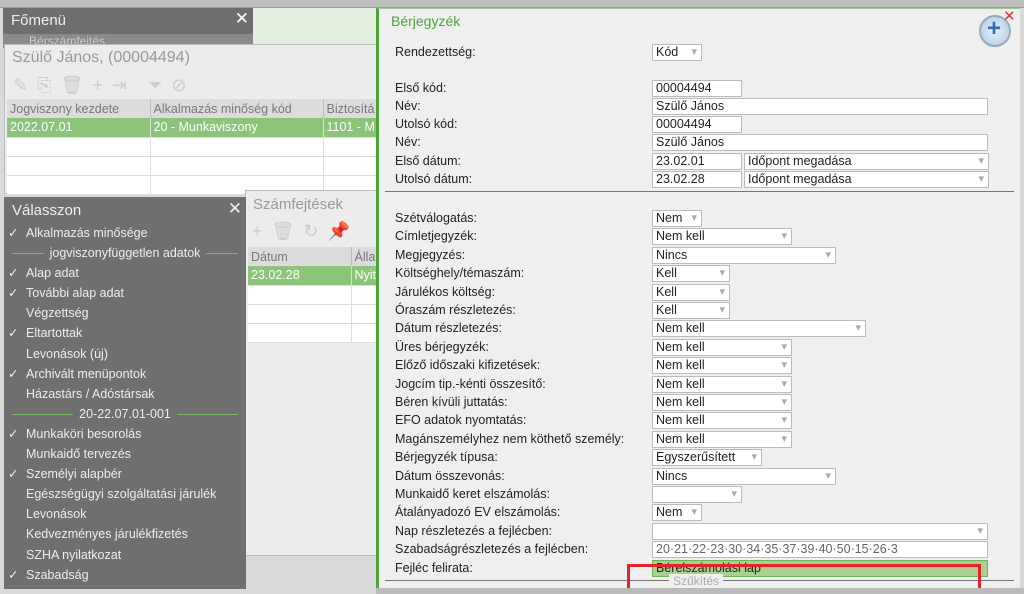 The image size is (1024, 594). What do you see at coordinates (510, 438) in the screenshot?
I see `field-label: Magánszemélyhez nem köthető személy:` at bounding box center [510, 438].